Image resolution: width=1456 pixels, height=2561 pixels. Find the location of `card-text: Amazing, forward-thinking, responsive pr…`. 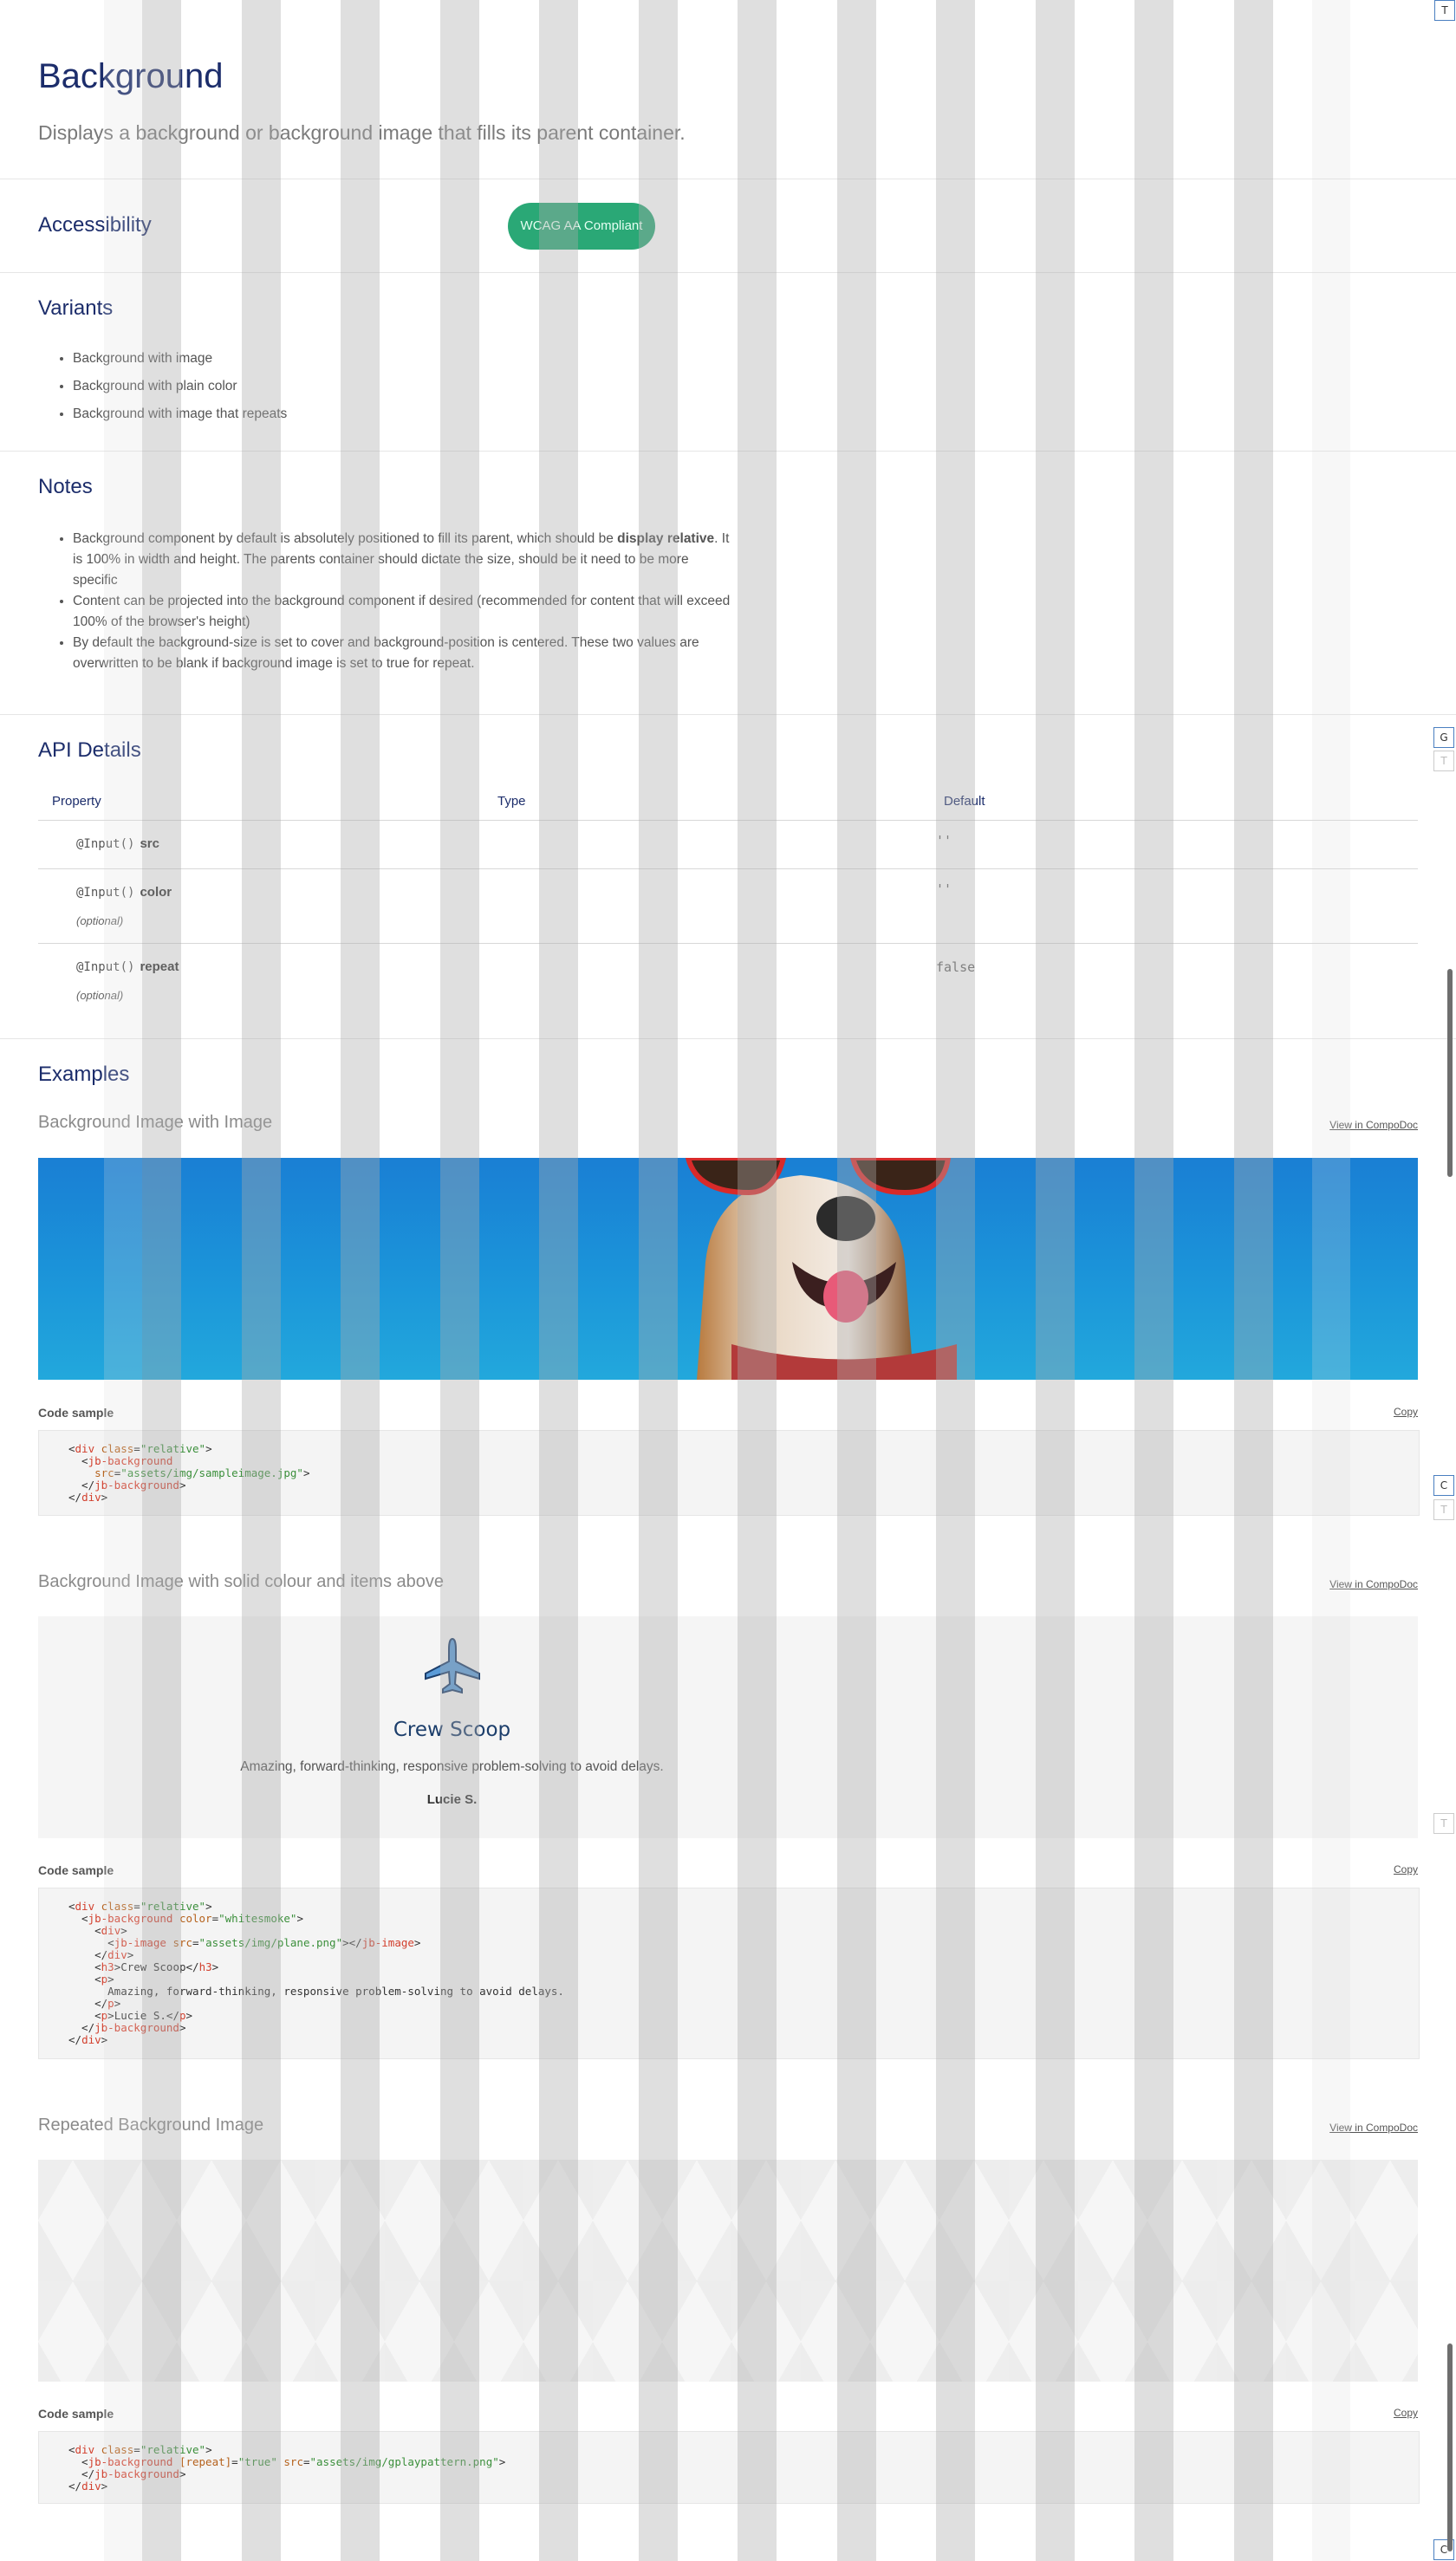

card-text: Amazing, forward-thinking, responsive pr… is located at coordinates (452, 1766).